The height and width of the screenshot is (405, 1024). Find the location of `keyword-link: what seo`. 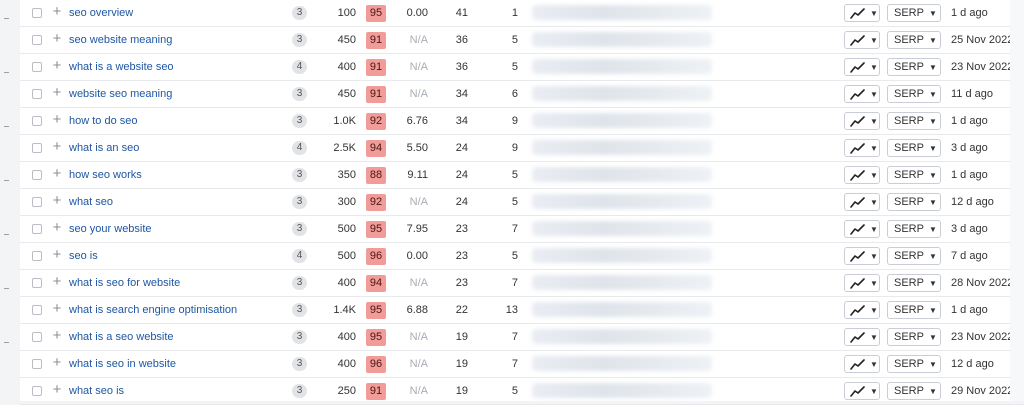

keyword-link: what seo is located at coordinates (91, 202).